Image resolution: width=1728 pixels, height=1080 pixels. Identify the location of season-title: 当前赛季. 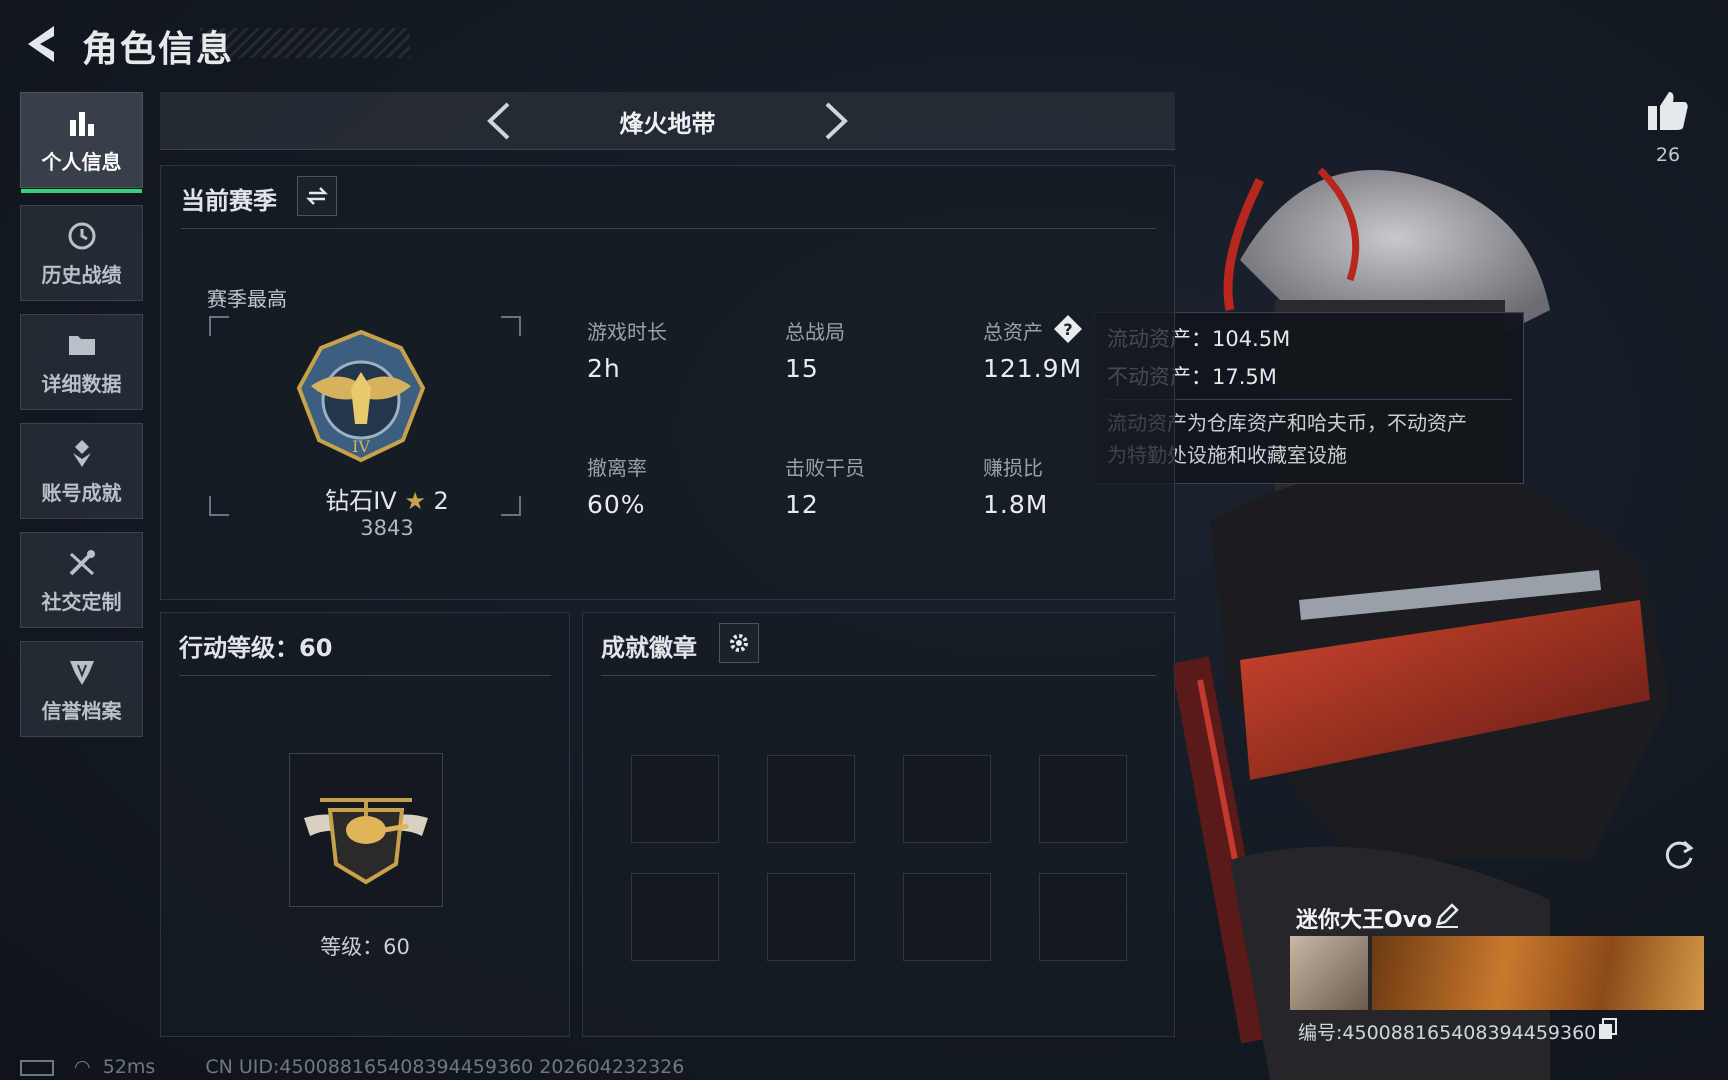
(229, 201).